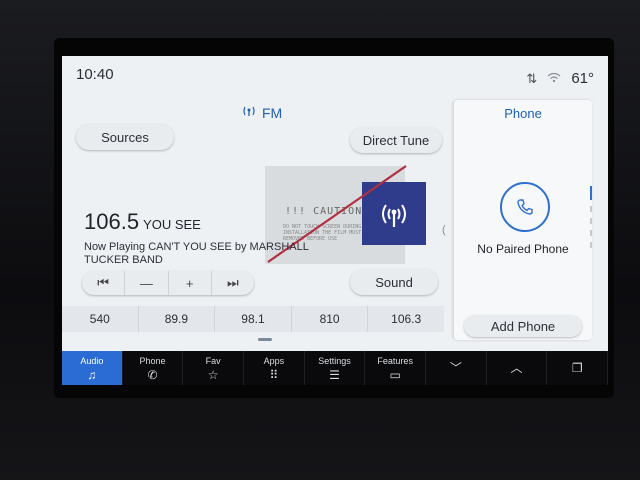 The height and width of the screenshot is (480, 640). What do you see at coordinates (172, 224) in the screenshot?
I see `station-name: YOU SEE` at bounding box center [172, 224].